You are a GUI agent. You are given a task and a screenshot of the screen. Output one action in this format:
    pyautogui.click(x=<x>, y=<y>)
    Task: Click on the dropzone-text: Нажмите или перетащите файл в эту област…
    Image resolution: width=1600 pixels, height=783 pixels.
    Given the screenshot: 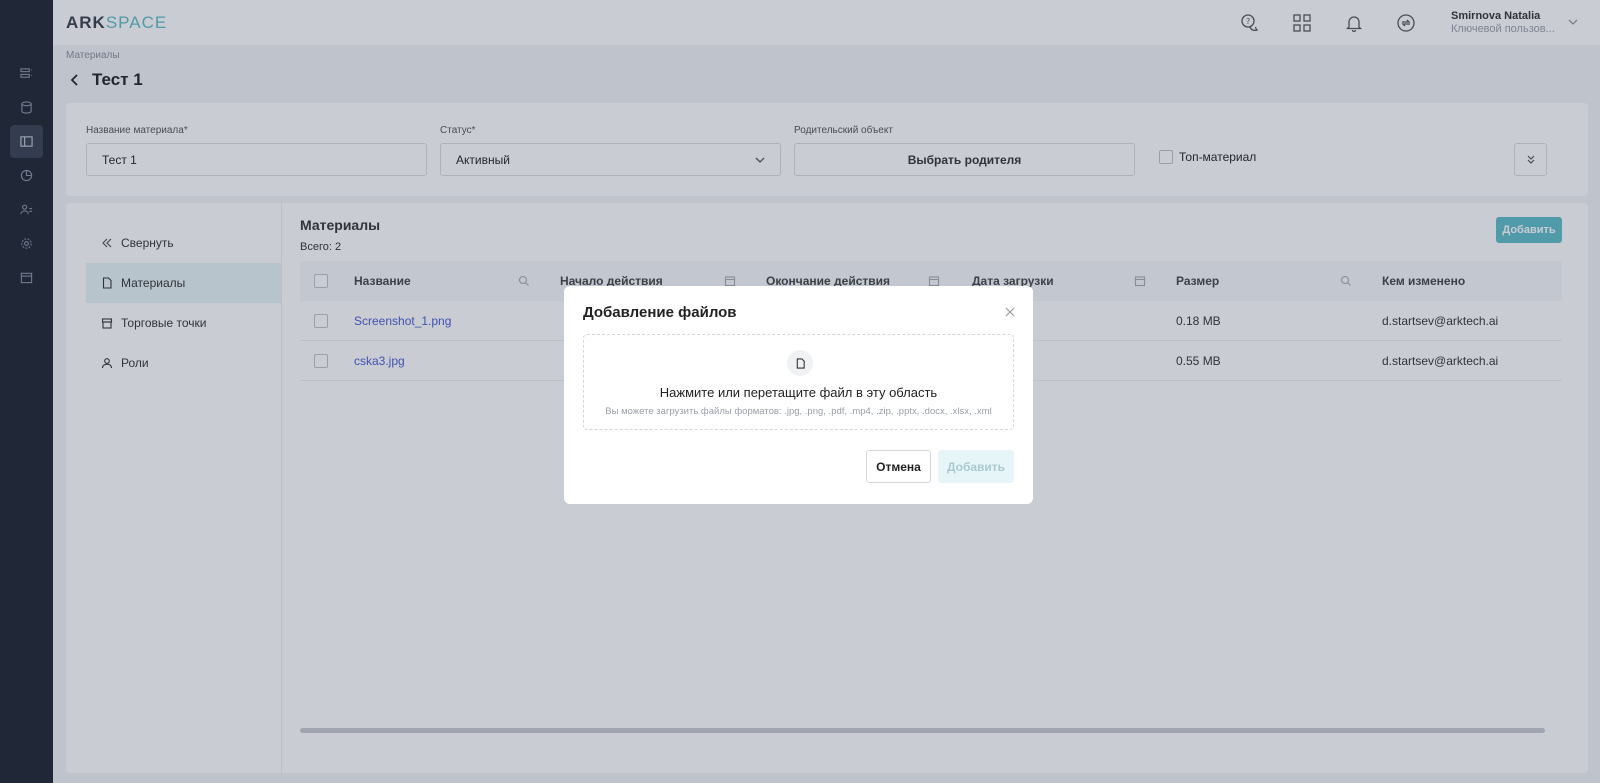 What is the action you would take?
    pyautogui.click(x=798, y=392)
    